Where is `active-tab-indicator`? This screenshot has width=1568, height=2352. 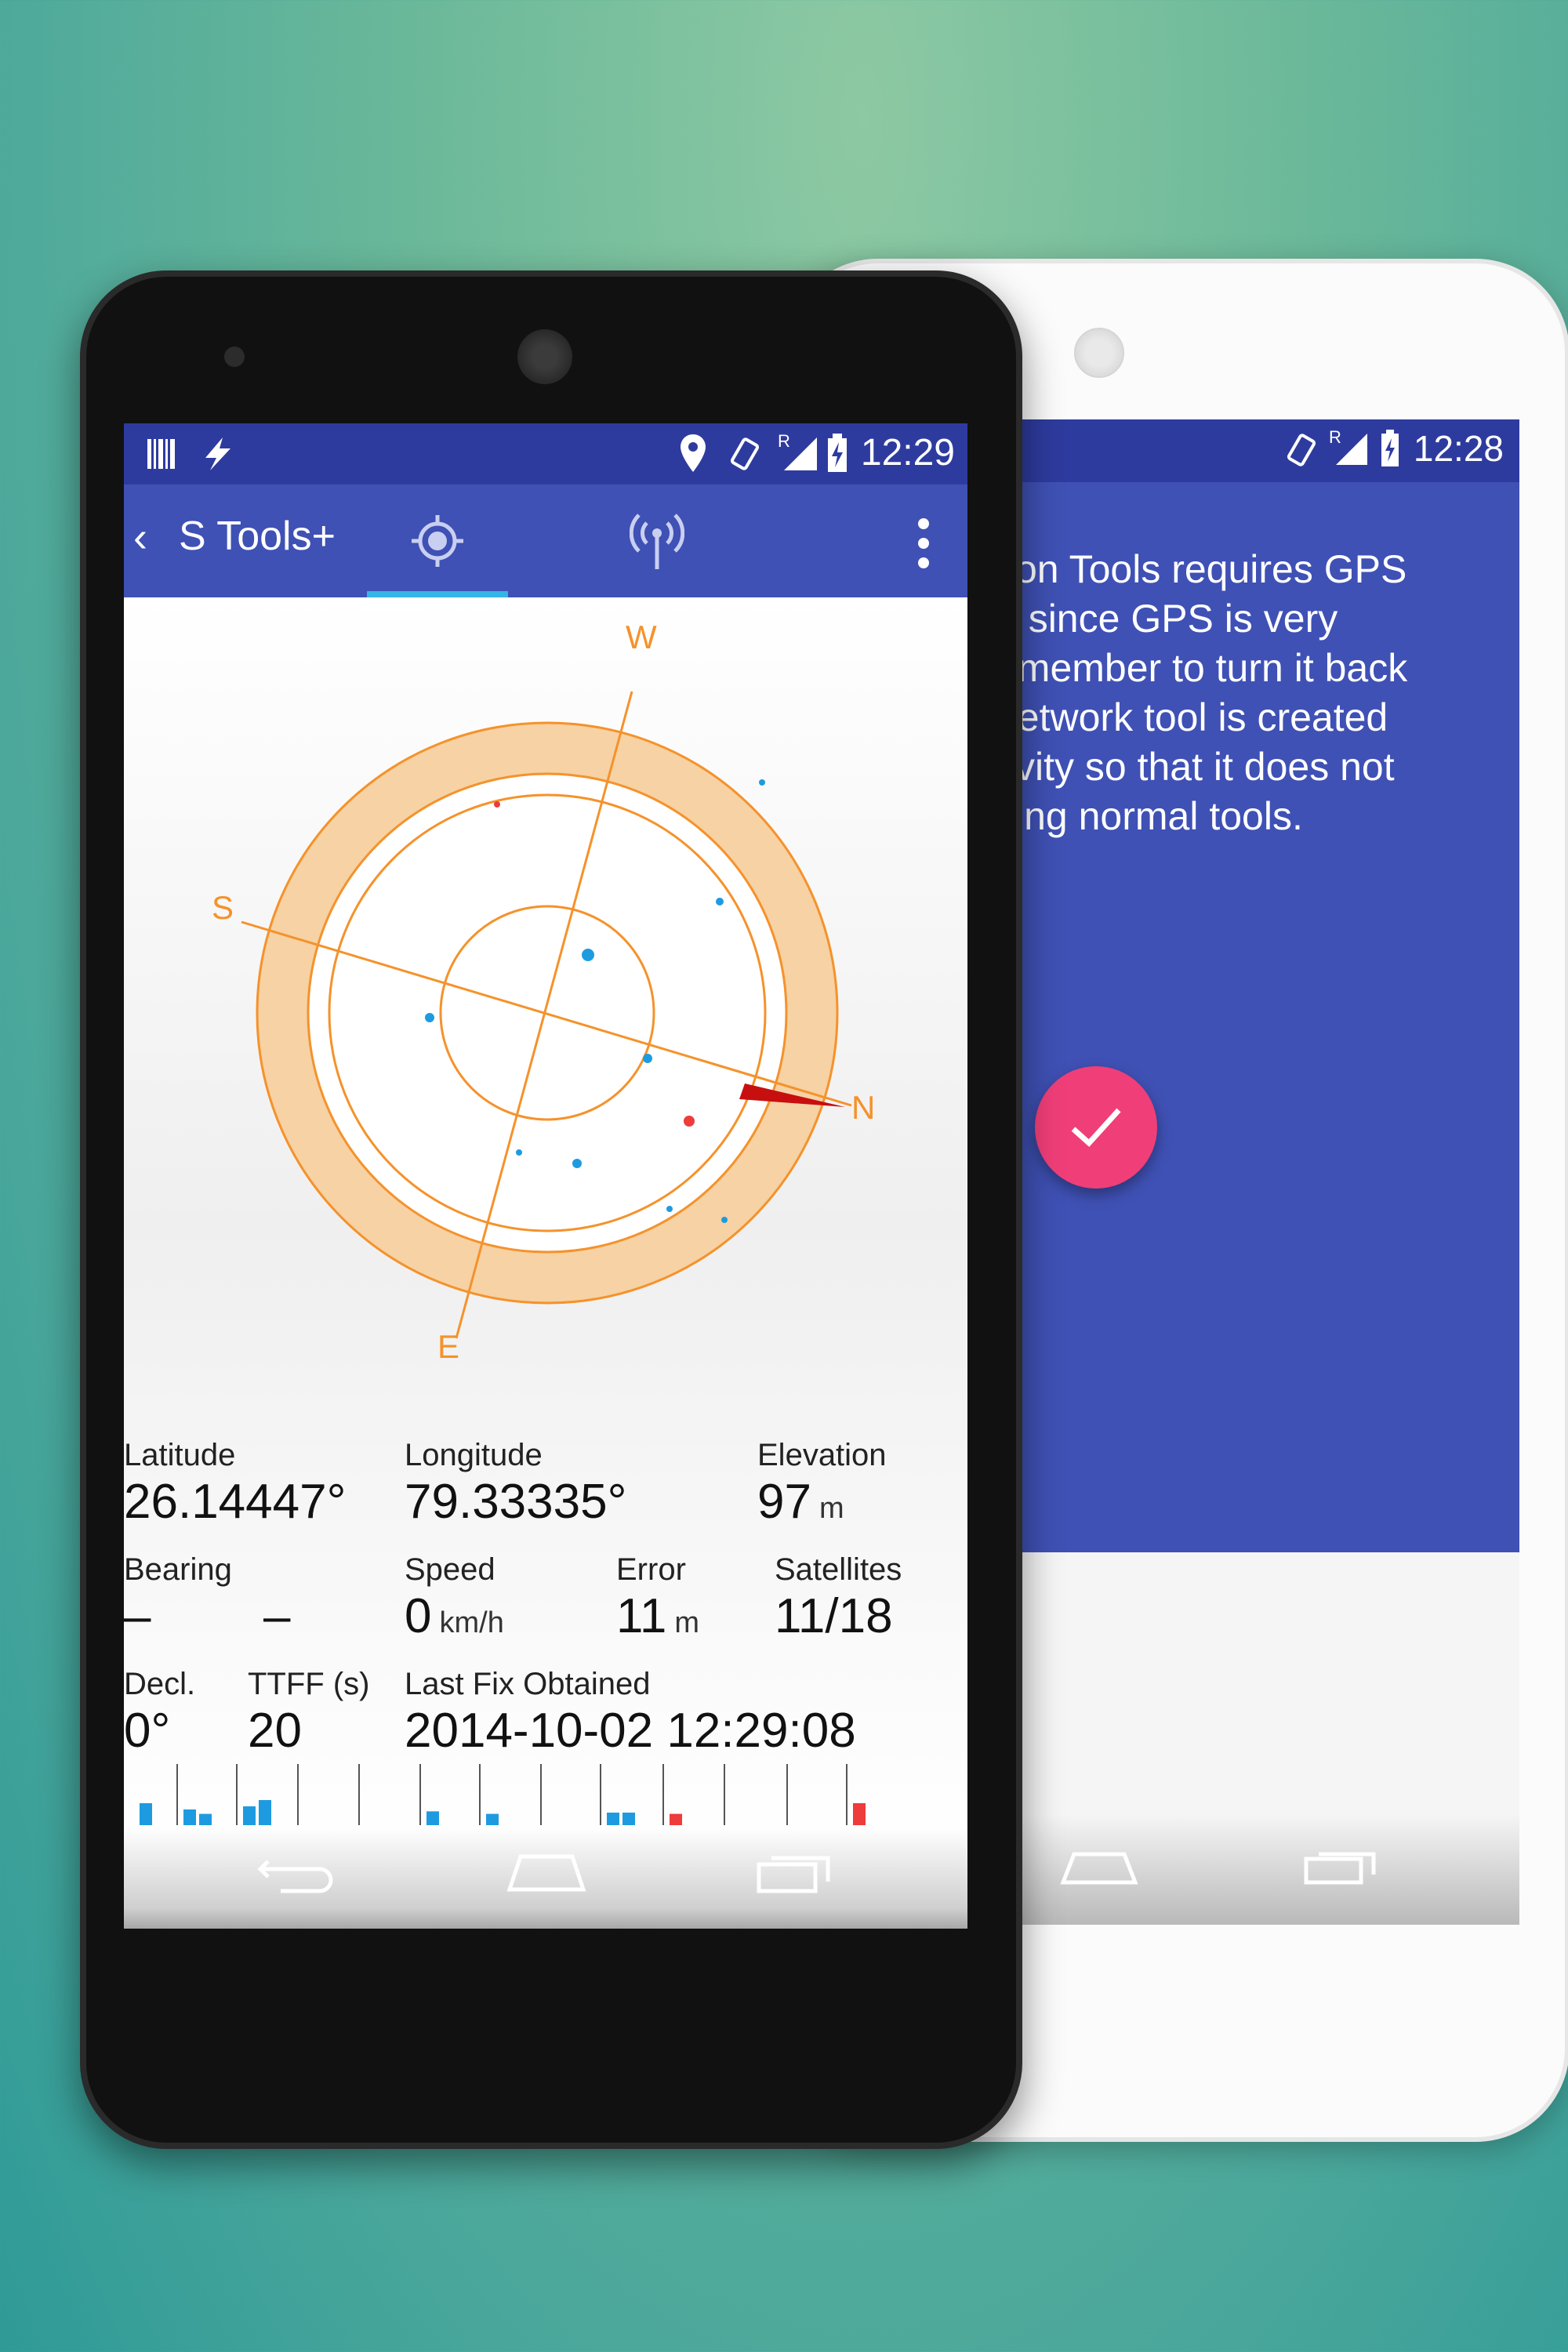
active-tab-indicator is located at coordinates (437, 594).